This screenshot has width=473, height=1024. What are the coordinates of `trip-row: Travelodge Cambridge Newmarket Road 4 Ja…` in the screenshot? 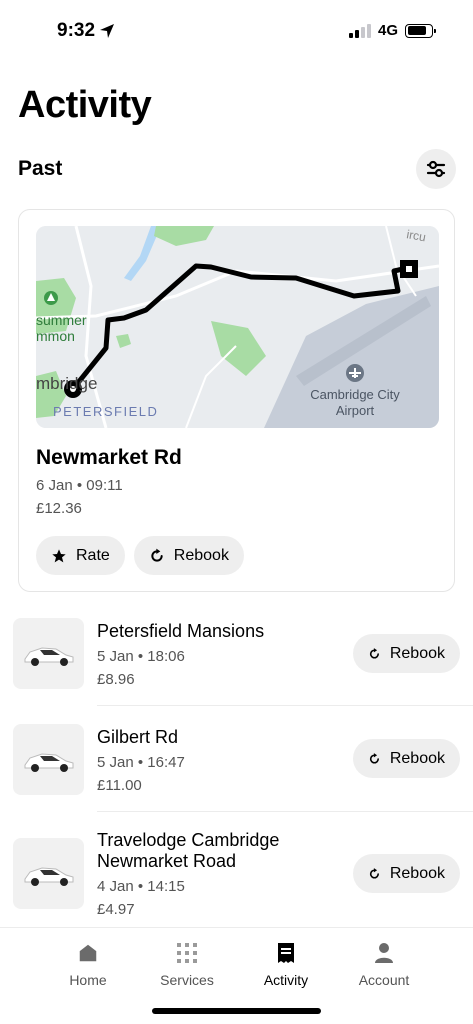 It's located at (236, 875).